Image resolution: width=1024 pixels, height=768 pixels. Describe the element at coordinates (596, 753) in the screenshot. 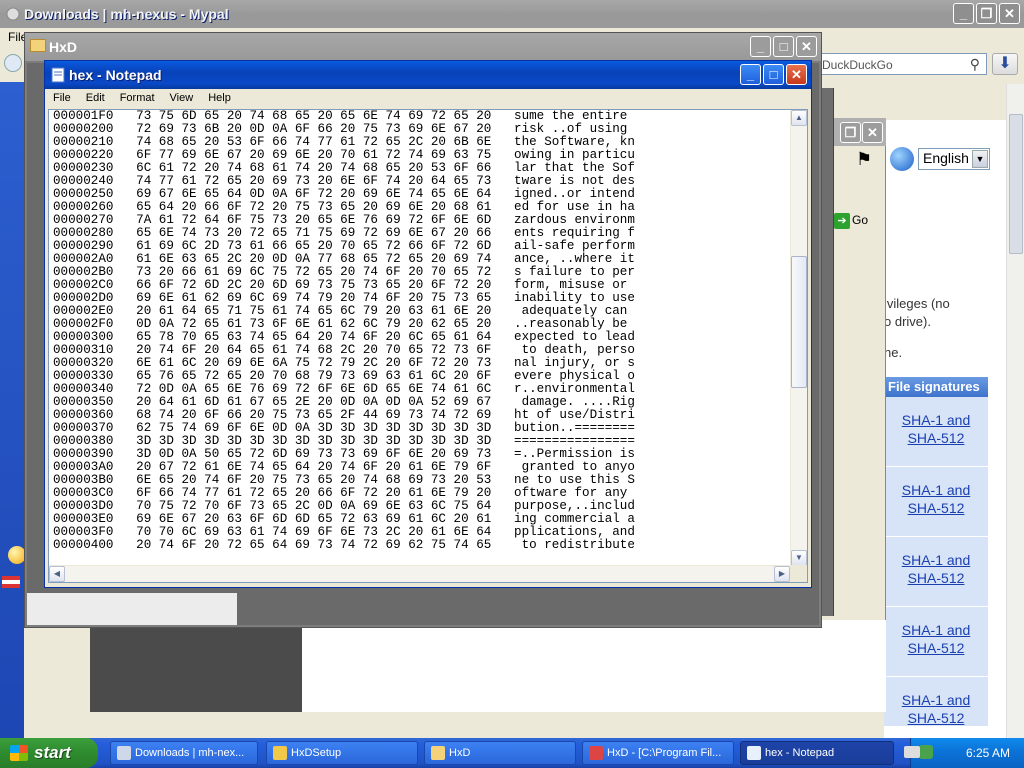

I see `hxd-task-icon` at that location.